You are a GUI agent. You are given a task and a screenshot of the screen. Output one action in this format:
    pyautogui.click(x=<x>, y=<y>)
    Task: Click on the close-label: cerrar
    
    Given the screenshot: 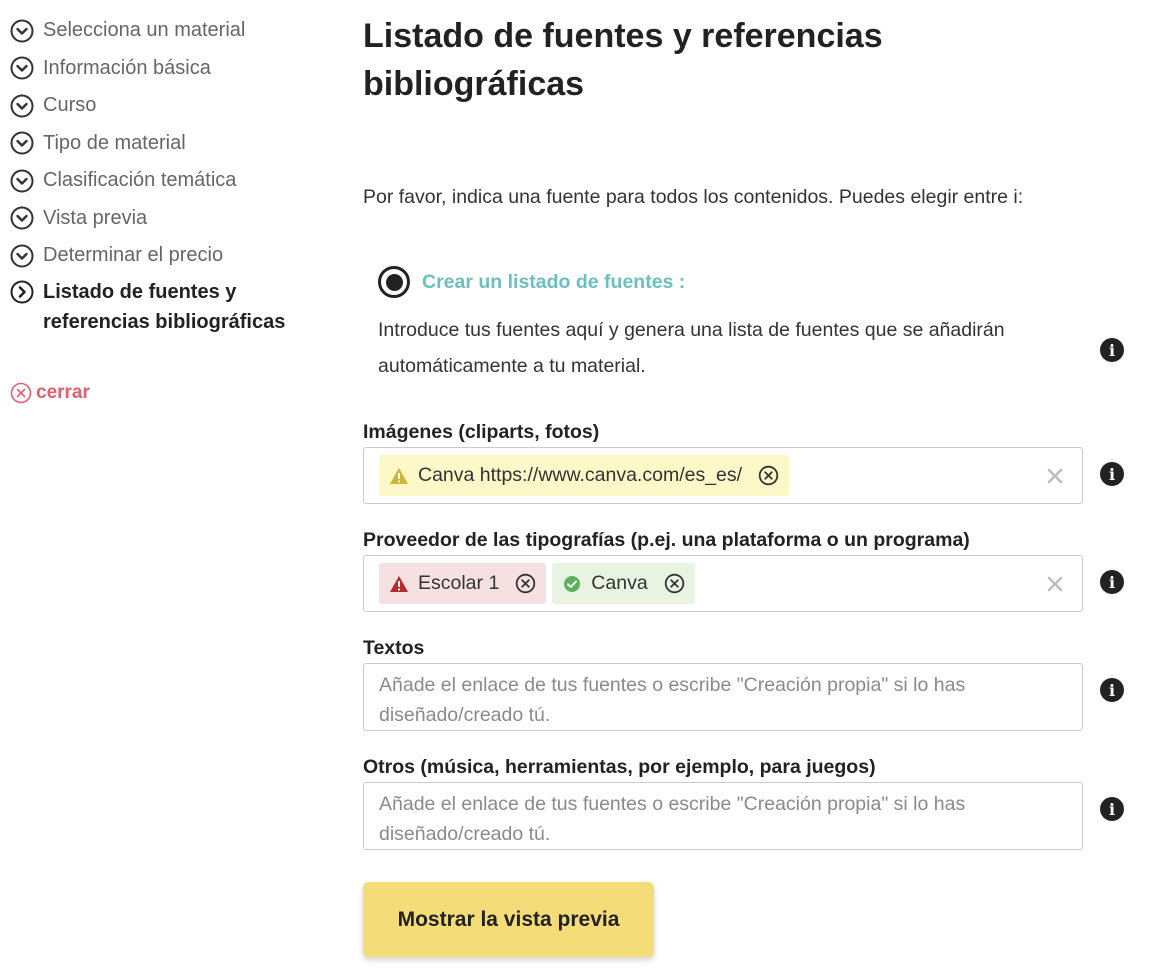 What is the action you would take?
    pyautogui.click(x=63, y=392)
    